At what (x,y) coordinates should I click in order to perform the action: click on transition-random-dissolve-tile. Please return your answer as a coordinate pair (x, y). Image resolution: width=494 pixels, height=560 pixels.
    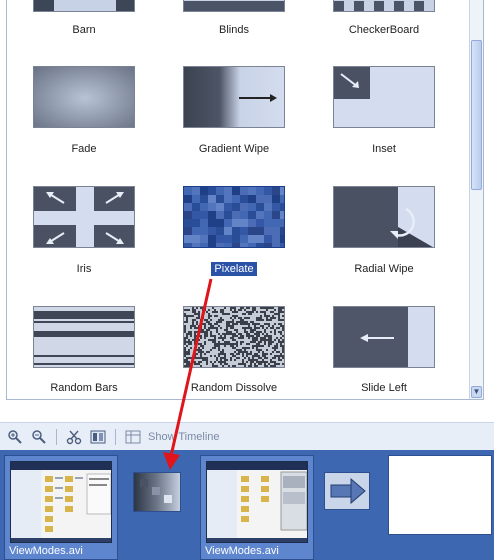
    Looking at the image, I should click on (234, 337).